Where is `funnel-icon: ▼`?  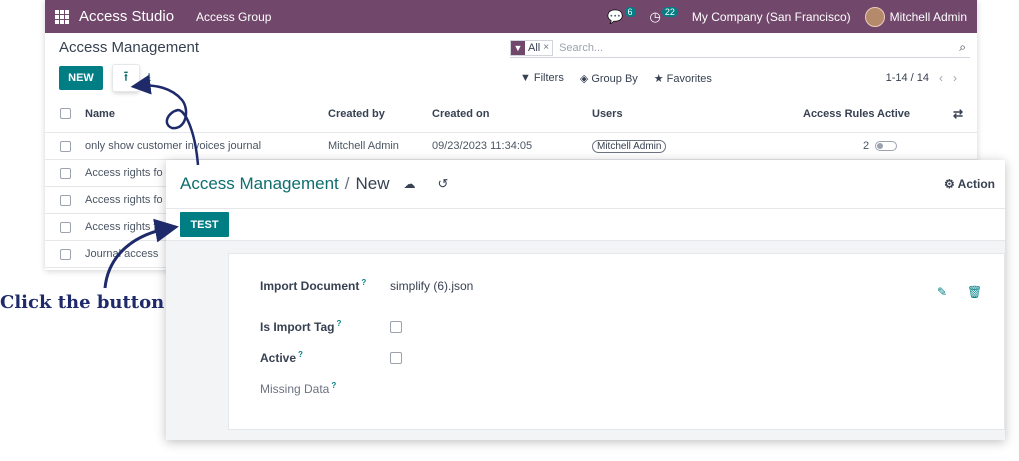 funnel-icon: ▼ is located at coordinates (525, 77).